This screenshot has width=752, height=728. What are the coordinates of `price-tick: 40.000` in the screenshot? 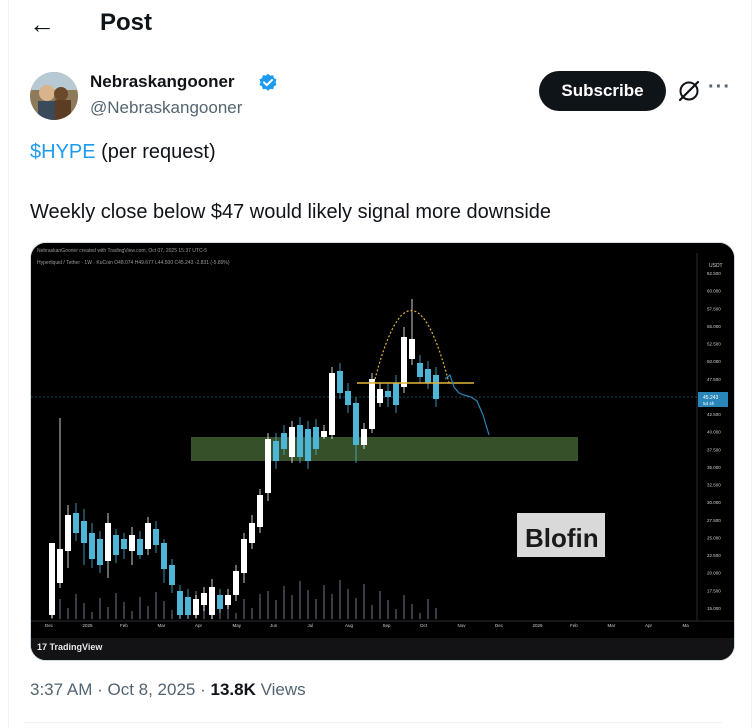 It's located at (714, 432).